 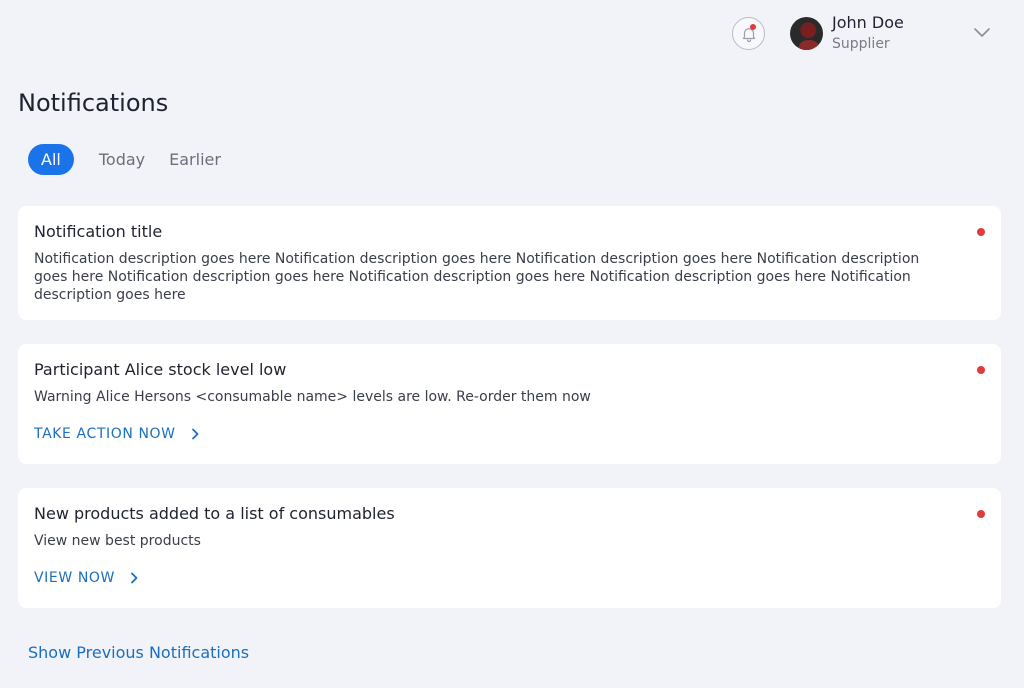 I want to click on take-action-now-link: TAKE ACTION NOW, so click(x=117, y=434).